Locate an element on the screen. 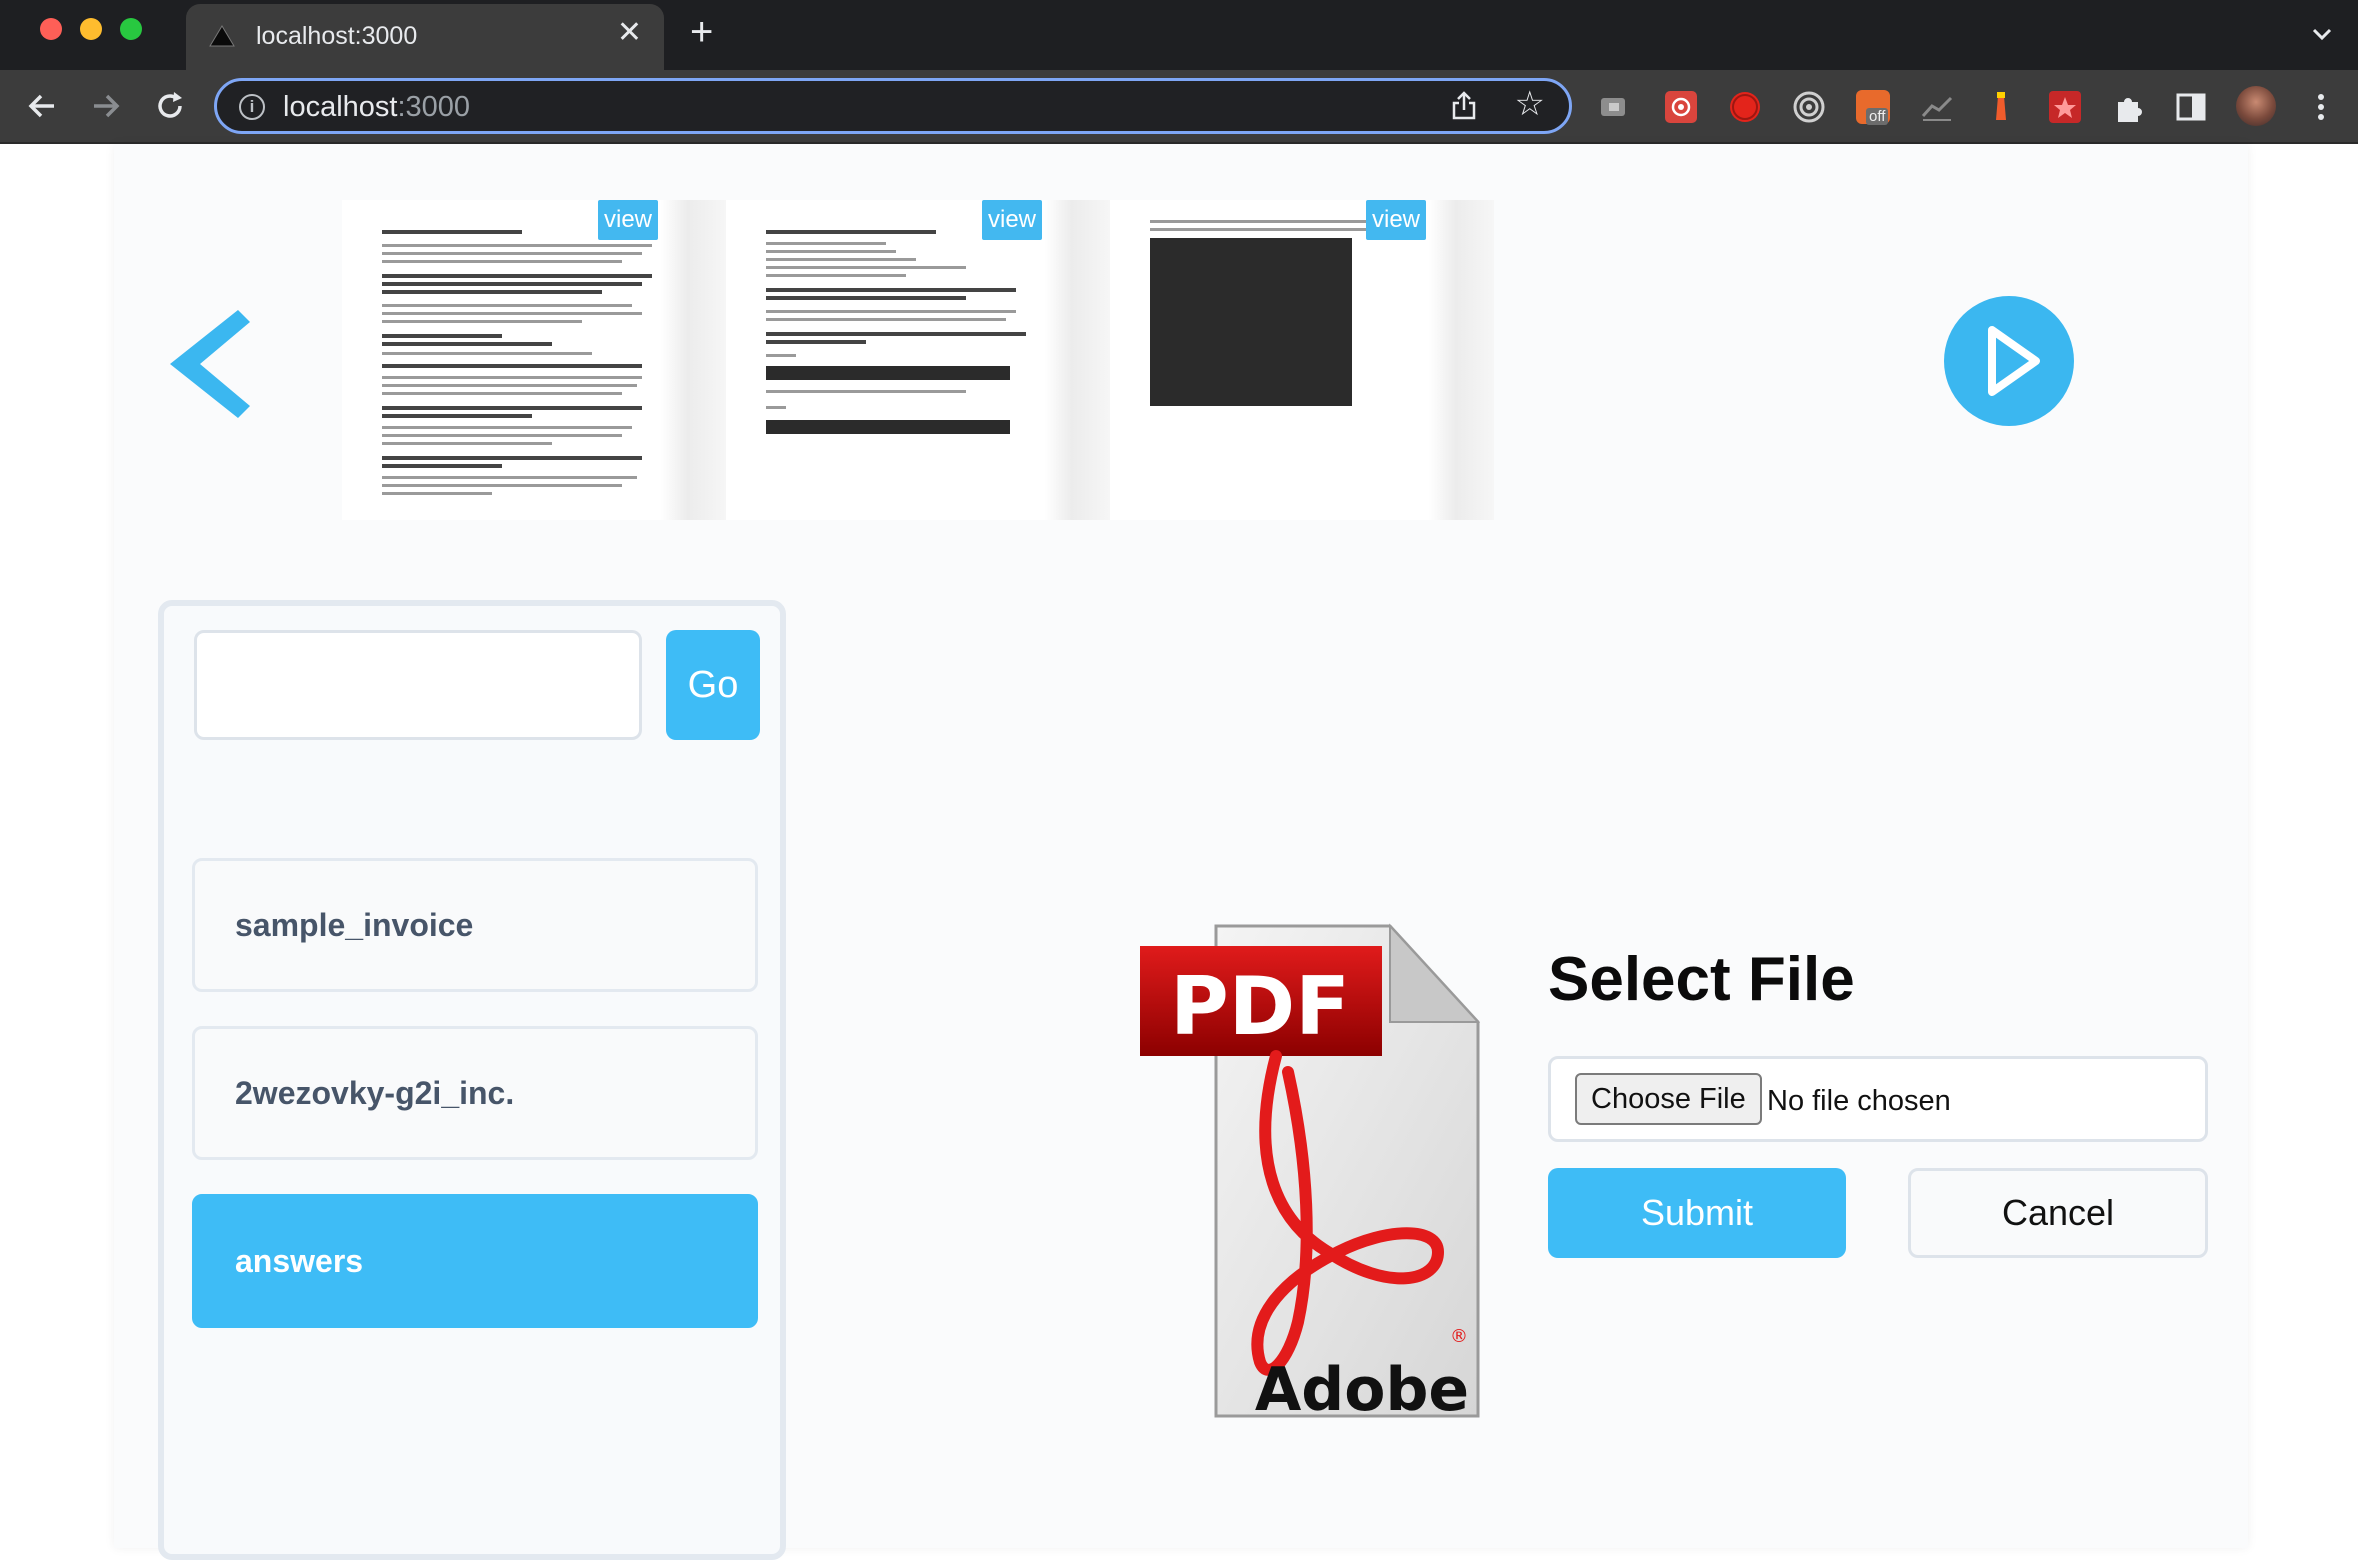 The image size is (2358, 1560). search-input is located at coordinates (418, 685).